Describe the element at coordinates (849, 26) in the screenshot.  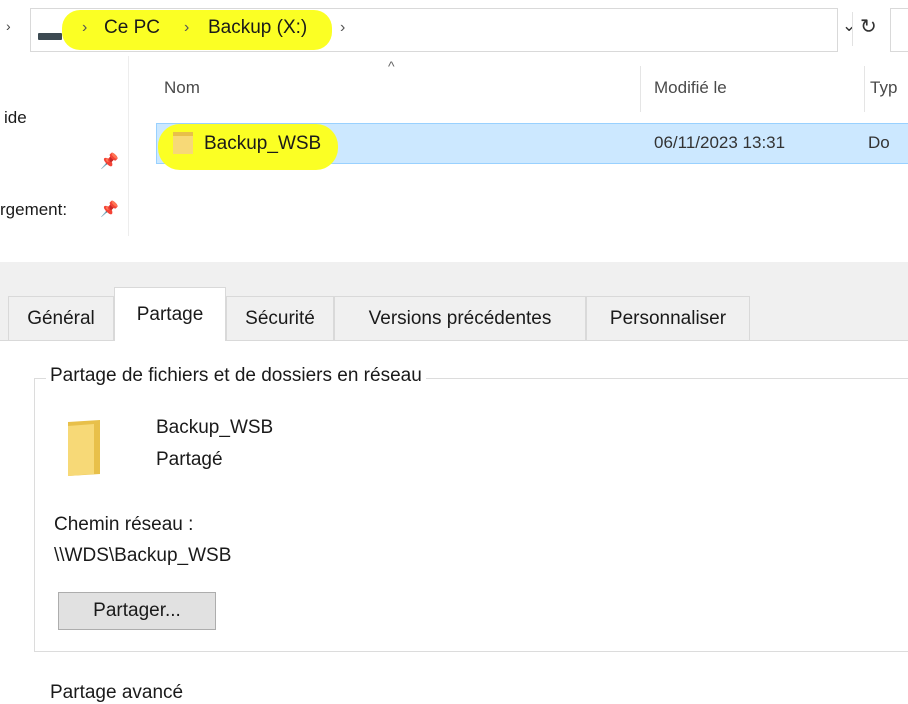
I see `address-dropdown-icon: ⌄` at that location.